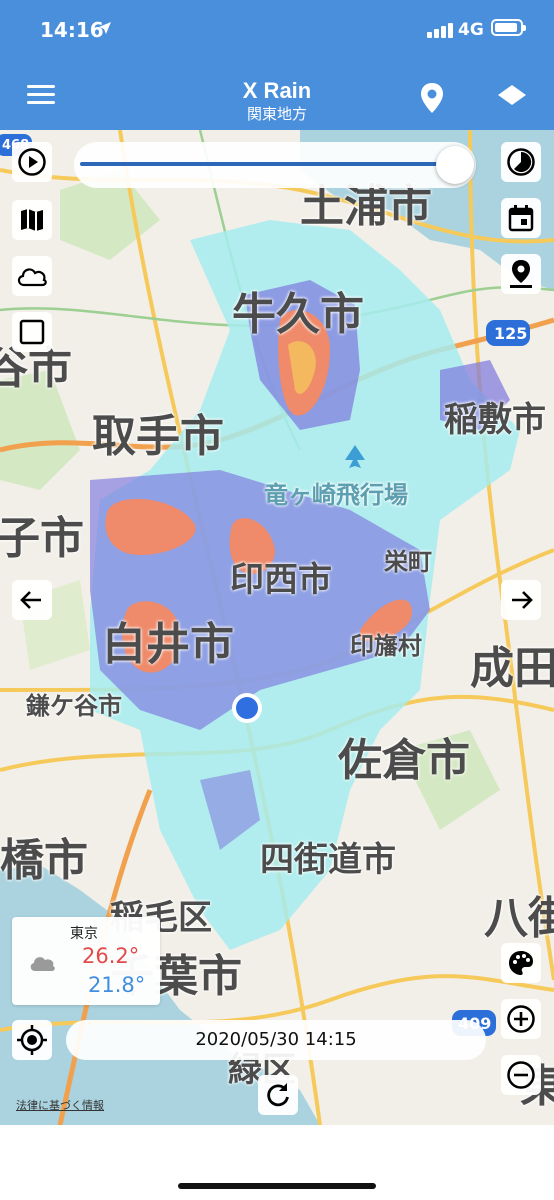  I want to click on place-kamagaya: 鎌ケ谷市, so click(74, 706).